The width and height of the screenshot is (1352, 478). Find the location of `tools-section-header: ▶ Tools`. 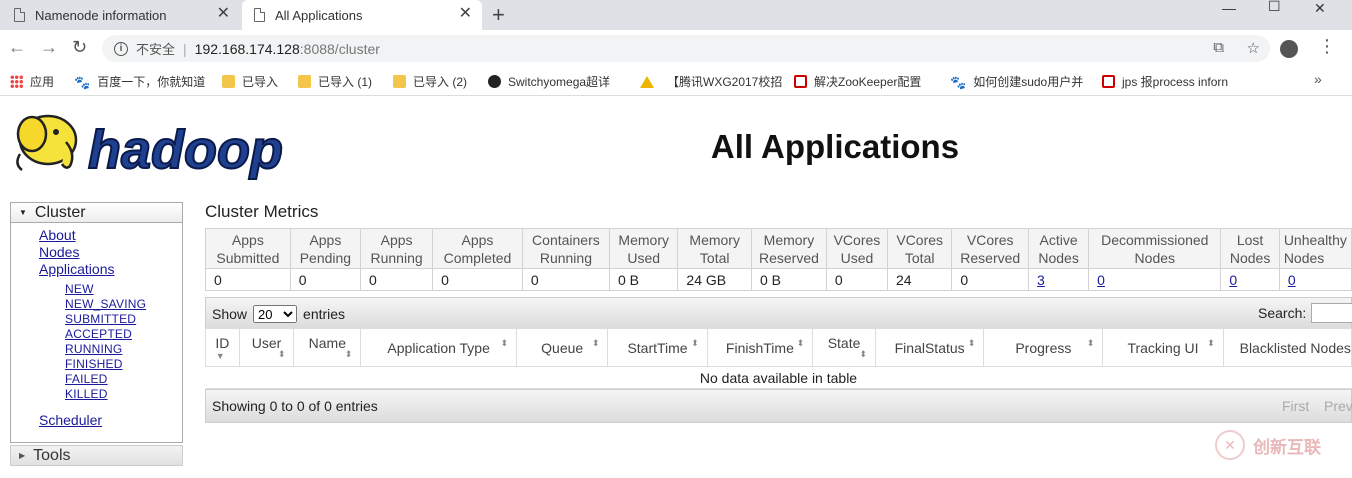

tools-section-header: ▶ Tools is located at coordinates (96, 455).